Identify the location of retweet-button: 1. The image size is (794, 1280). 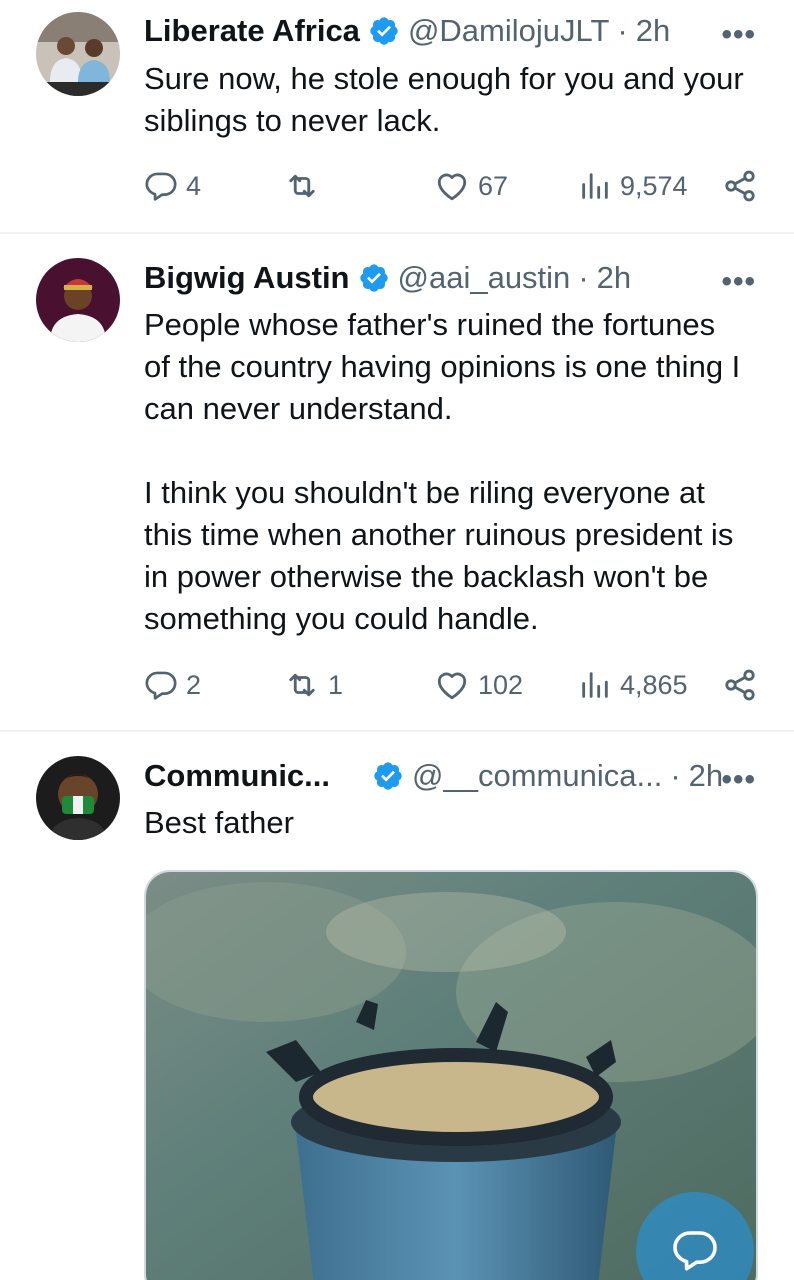
(313, 685).